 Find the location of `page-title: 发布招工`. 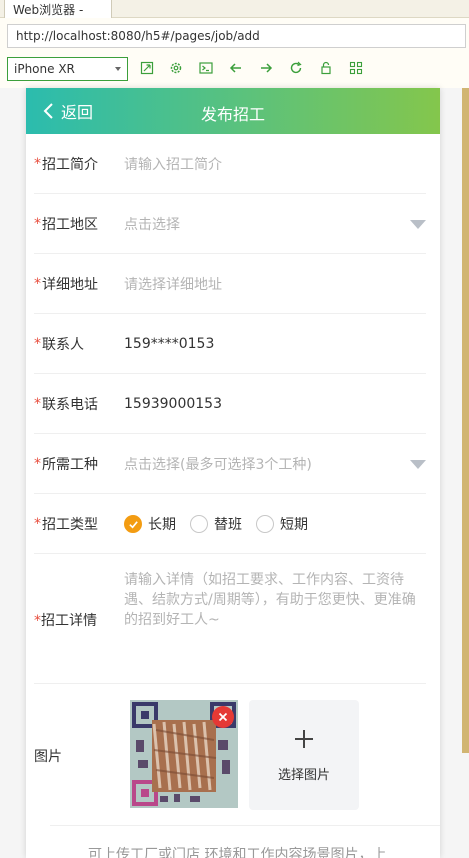

page-title: 发布招工 is located at coordinates (232, 114).